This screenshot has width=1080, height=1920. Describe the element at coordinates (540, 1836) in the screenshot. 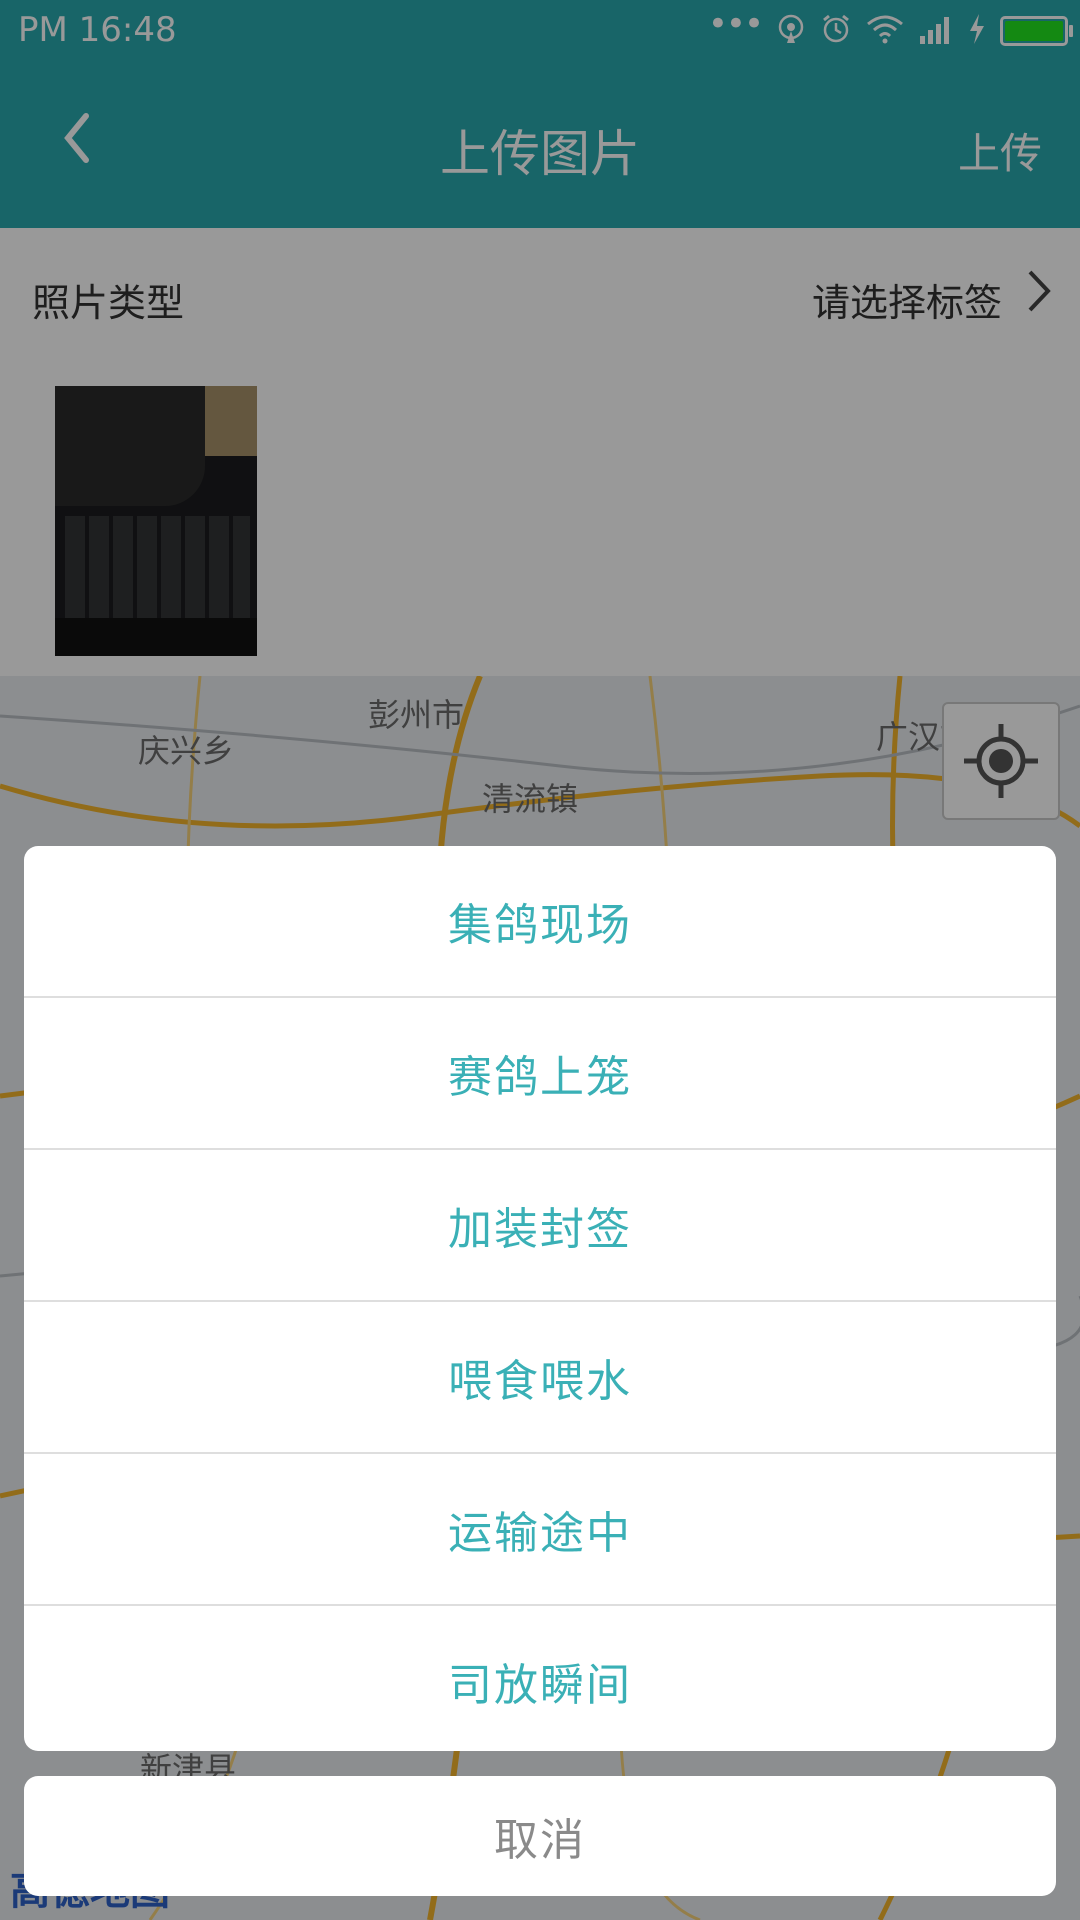

I see `cancel-button: 取消` at that location.